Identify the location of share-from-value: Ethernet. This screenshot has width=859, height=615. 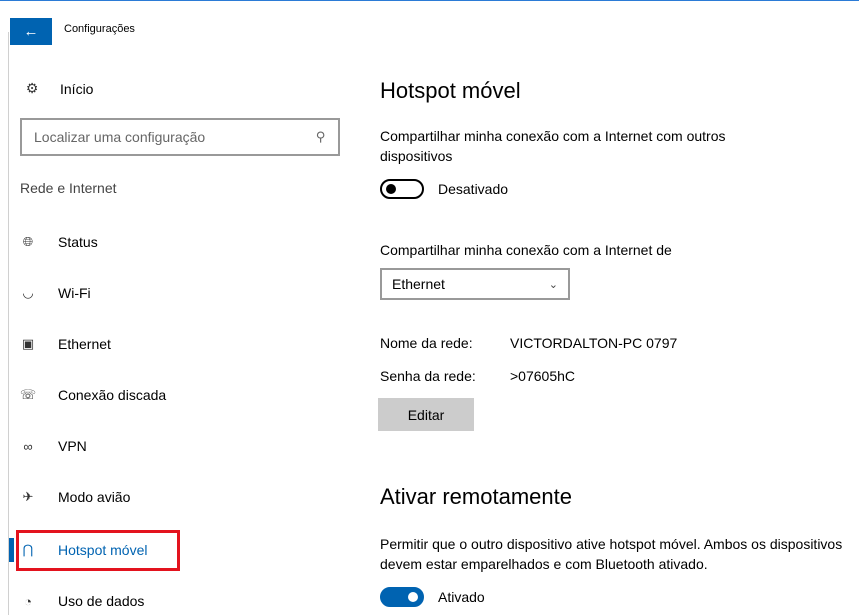
(418, 284).